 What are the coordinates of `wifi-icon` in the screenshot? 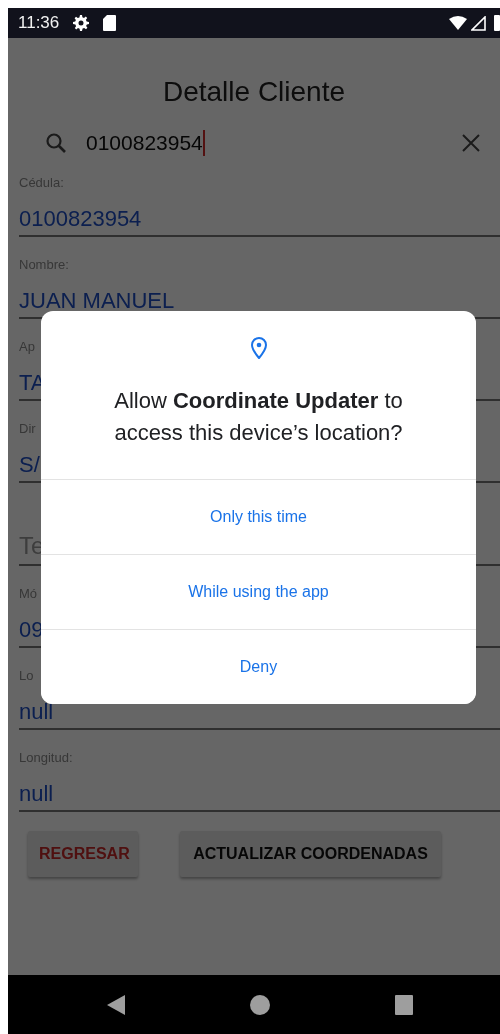 It's located at (458, 23).